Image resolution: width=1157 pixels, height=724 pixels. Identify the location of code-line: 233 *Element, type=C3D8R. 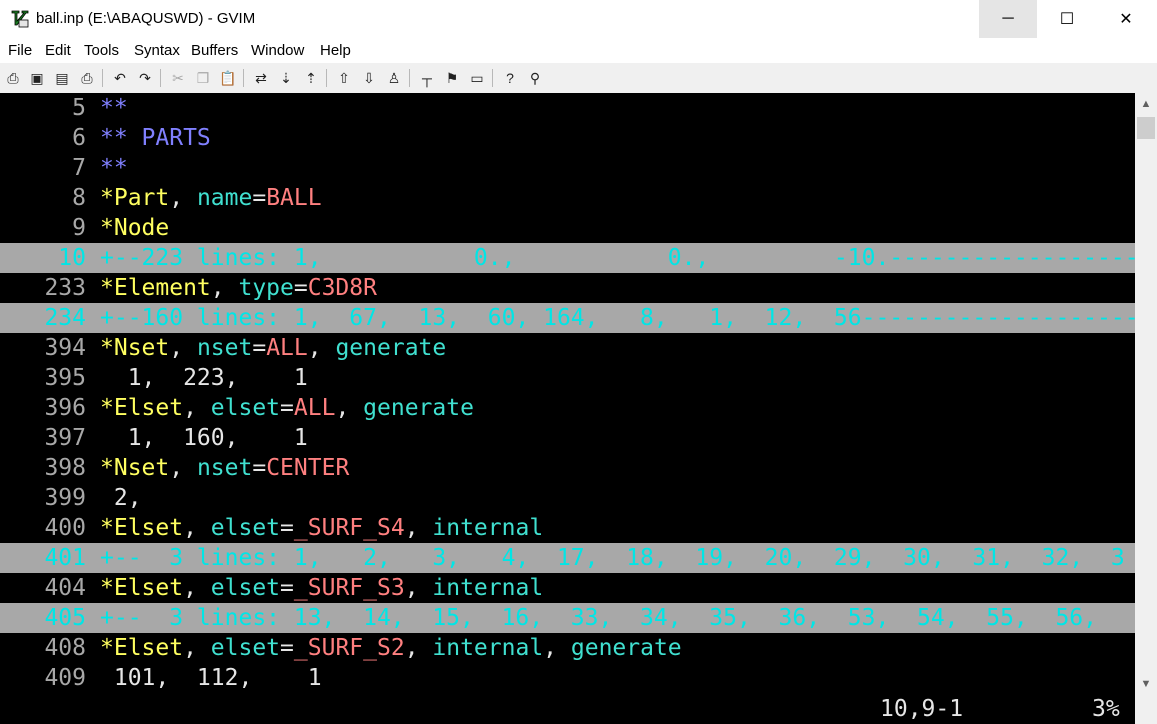
(567, 288).